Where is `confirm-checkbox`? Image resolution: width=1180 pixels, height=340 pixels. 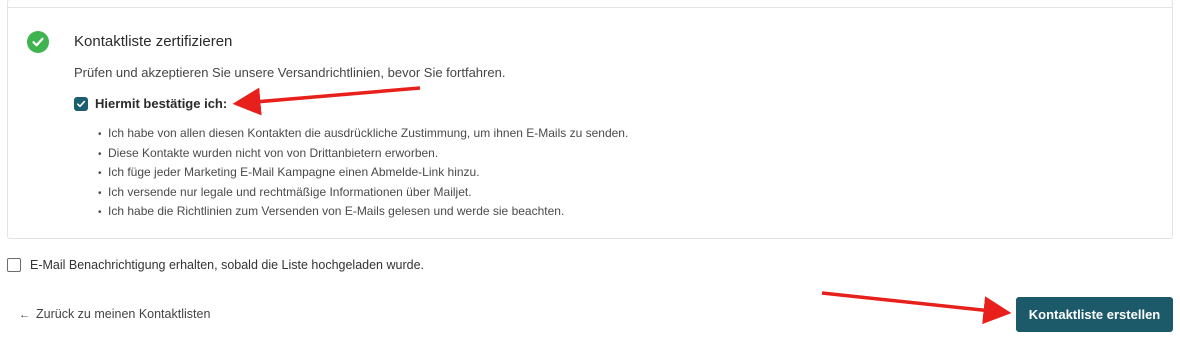
confirm-checkbox is located at coordinates (81, 103).